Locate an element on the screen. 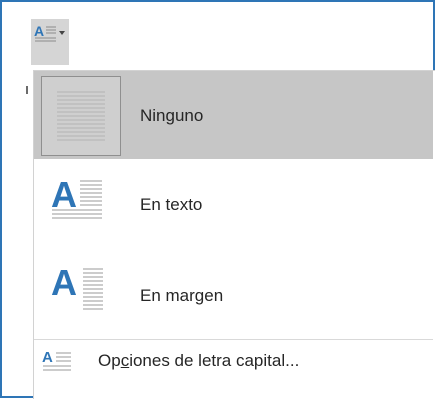 The image size is (435, 399). drop-cap-icon: A is located at coordinates (49, 32).